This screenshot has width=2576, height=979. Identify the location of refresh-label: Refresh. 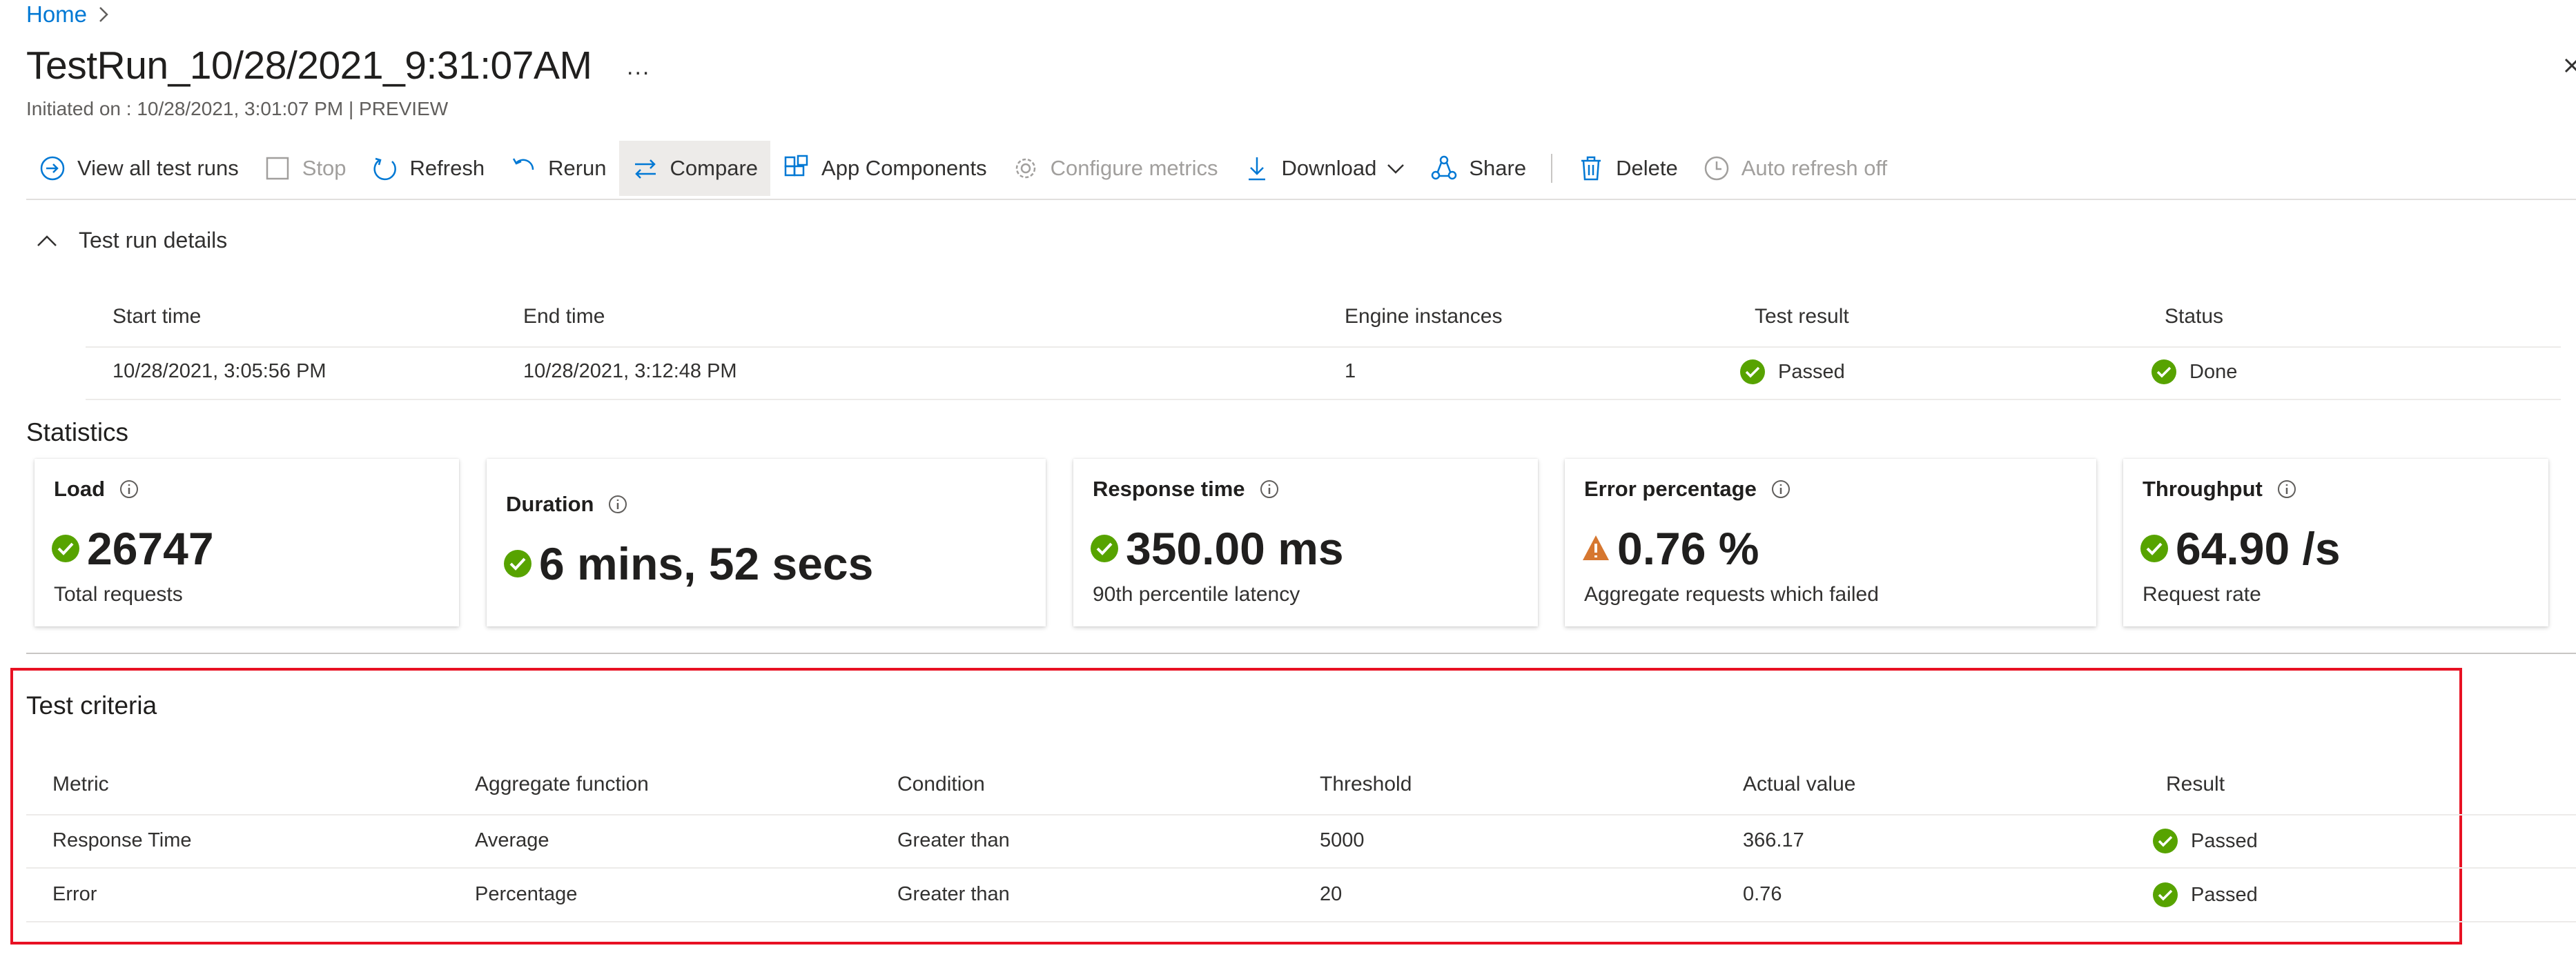
(447, 168).